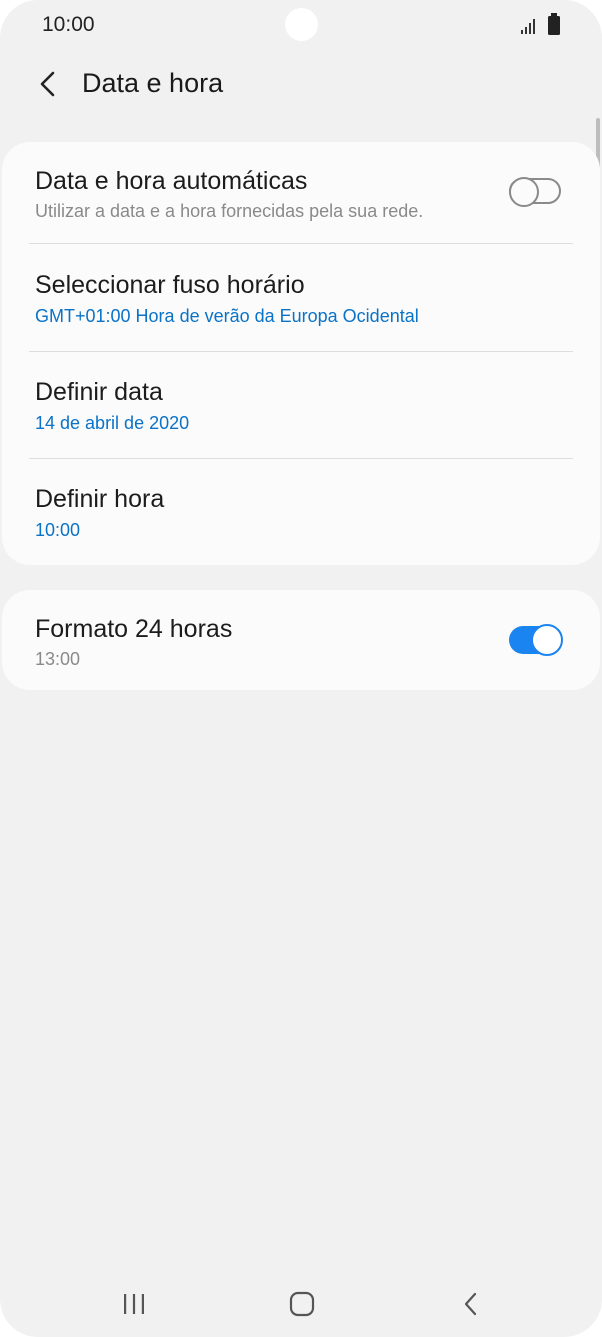  I want to click on chevron-left-icon, so click(47, 84).